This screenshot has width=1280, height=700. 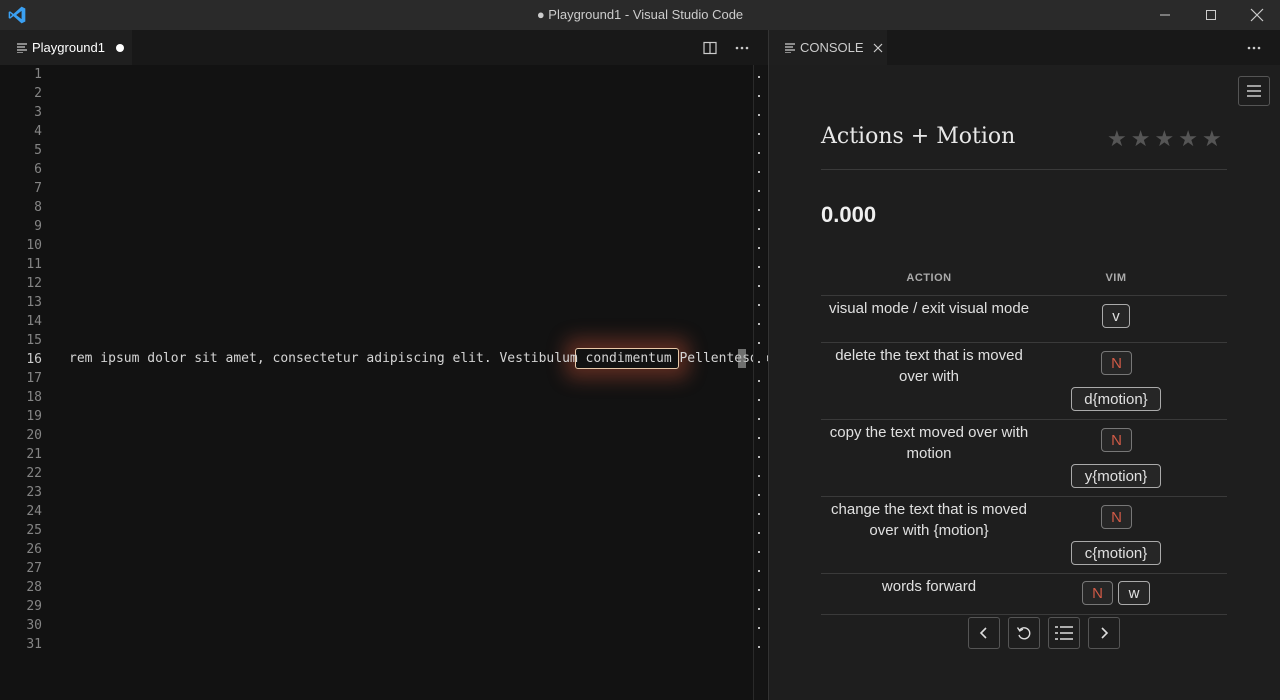 What do you see at coordinates (34, 587) in the screenshot?
I see `line-number: 28` at bounding box center [34, 587].